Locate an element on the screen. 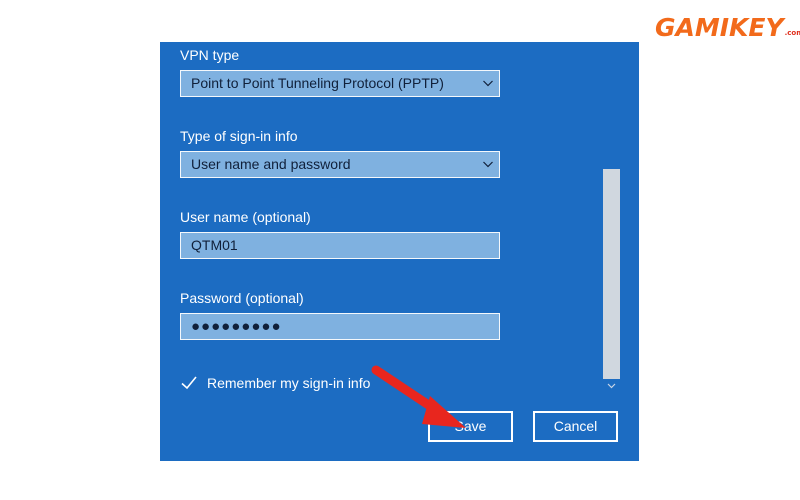 The image size is (800, 500). remember-checkbox-label: Remember my sign-in info is located at coordinates (289, 383).